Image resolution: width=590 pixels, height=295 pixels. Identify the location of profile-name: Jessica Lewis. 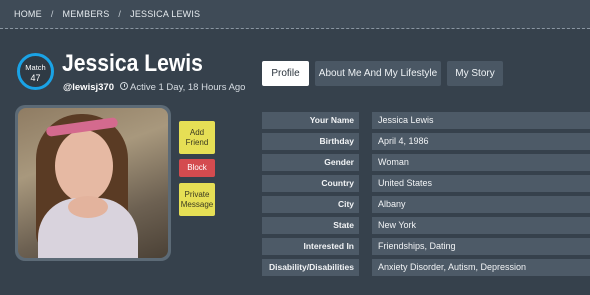
(132, 63).